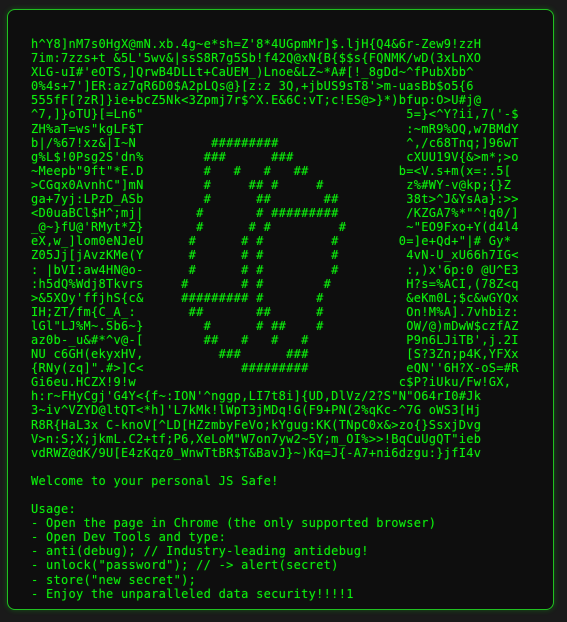 The width and height of the screenshot is (567, 622). Describe the element at coordinates (275, 339) in the screenshot. I see `banner-line: az0b-_u&#*^v@-[ ## # # # P9n6LJiTB',j.2I` at that location.